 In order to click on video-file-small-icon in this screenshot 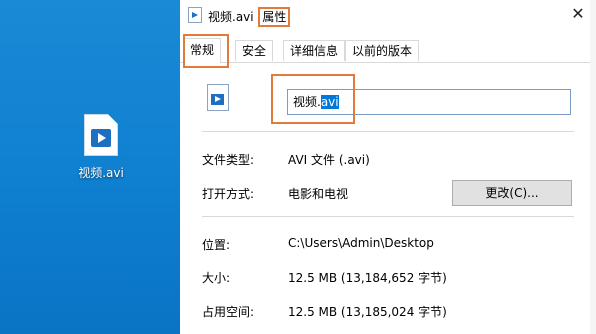, I will do `click(195, 15)`.